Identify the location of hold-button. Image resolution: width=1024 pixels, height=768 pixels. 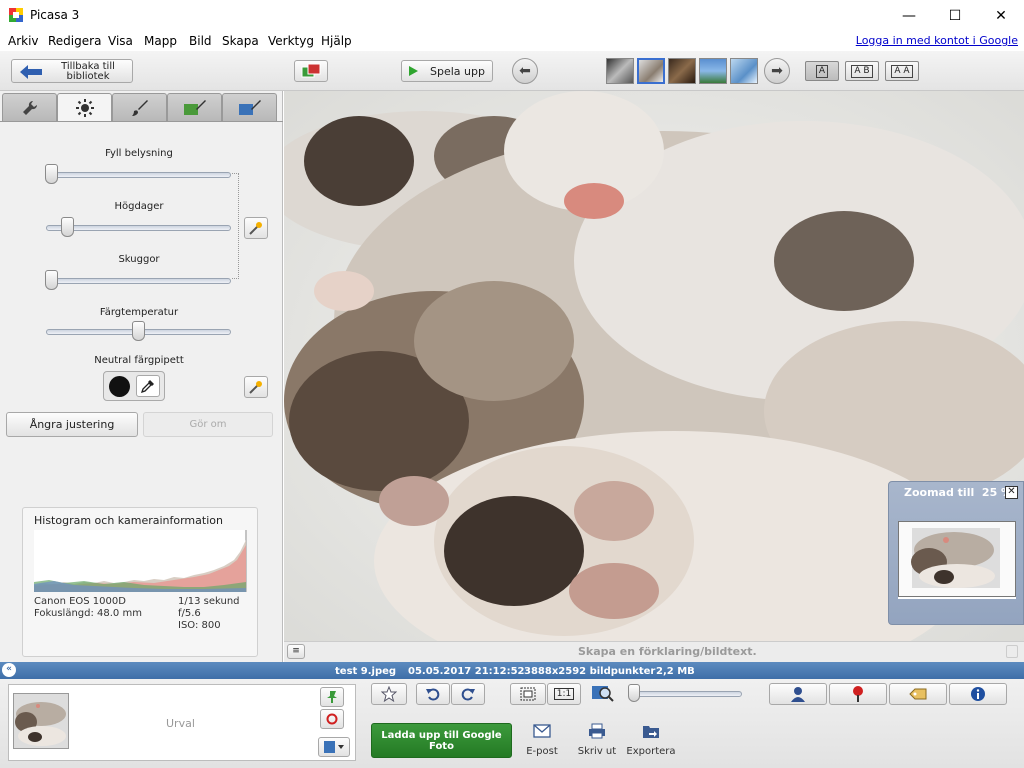
(332, 697).